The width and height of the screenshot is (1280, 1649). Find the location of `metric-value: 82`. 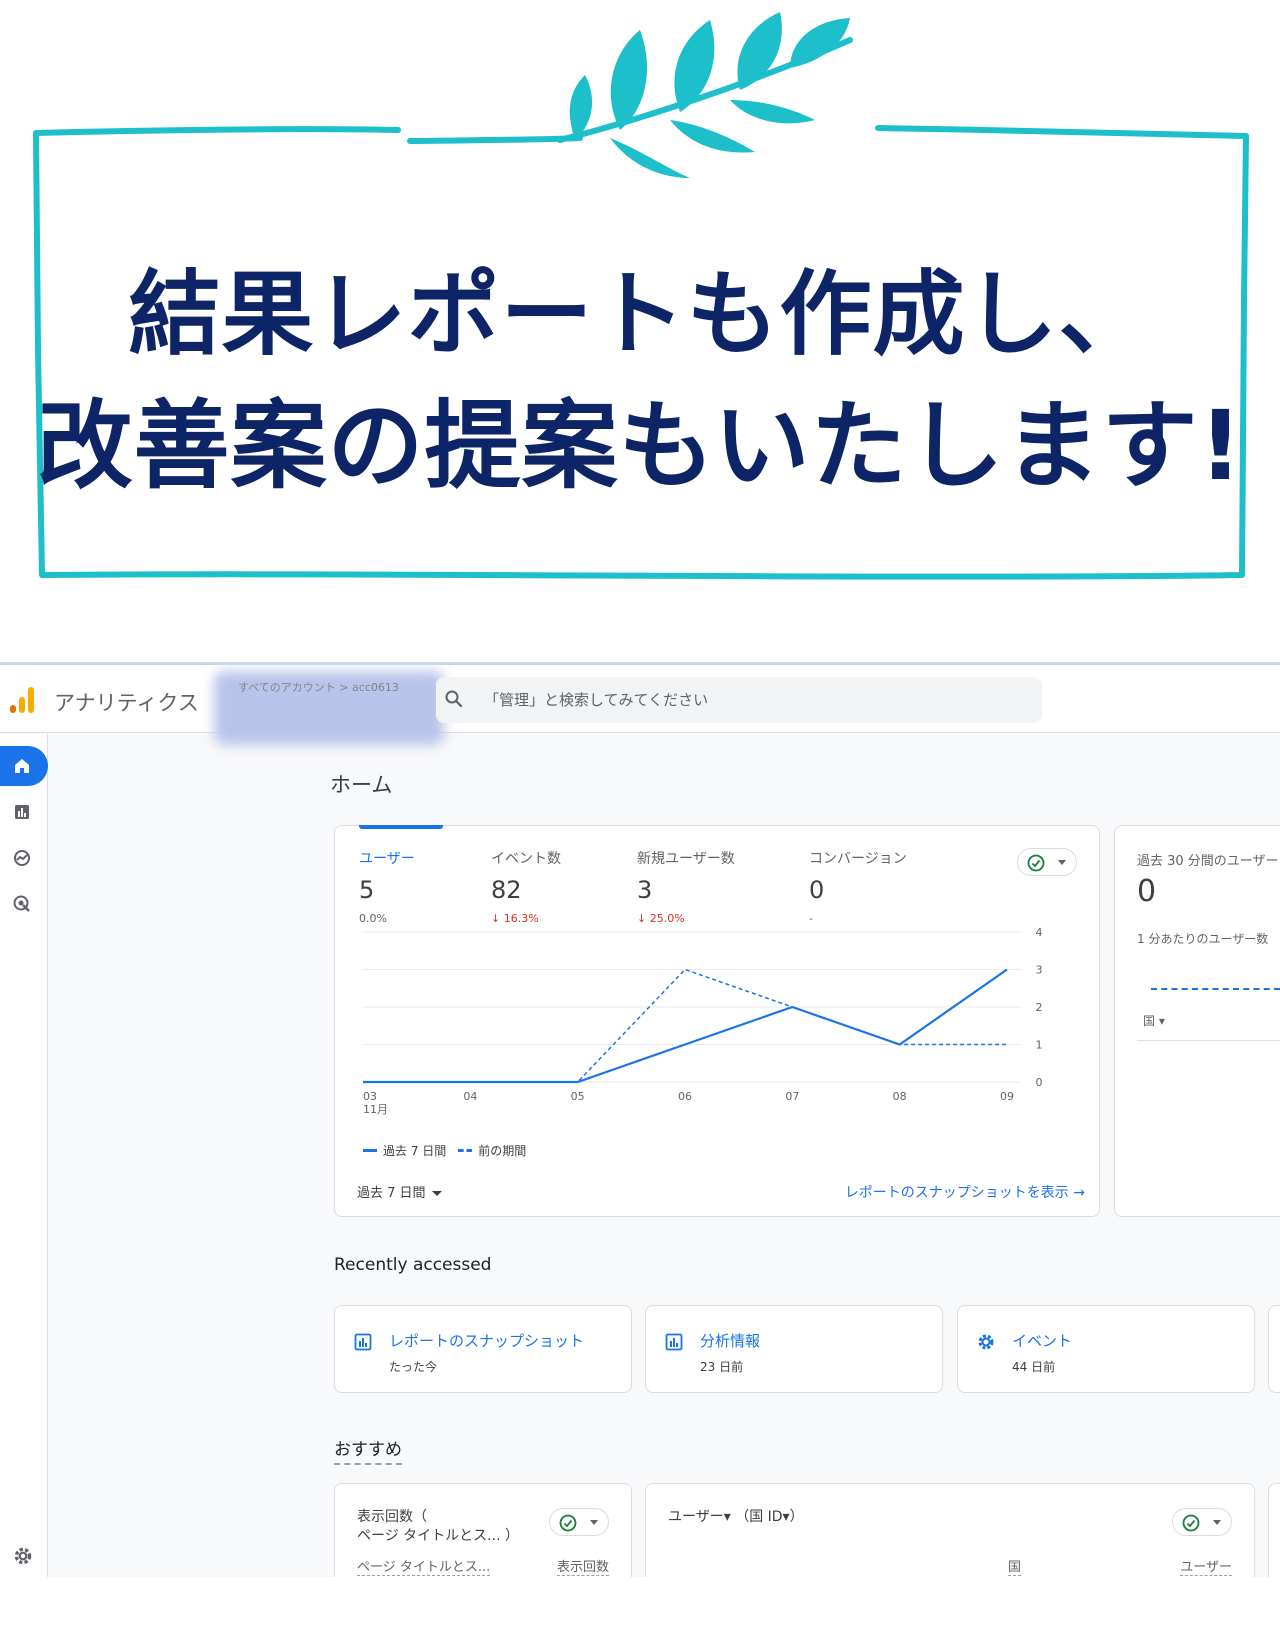

metric-value: 82 is located at coordinates (506, 890).